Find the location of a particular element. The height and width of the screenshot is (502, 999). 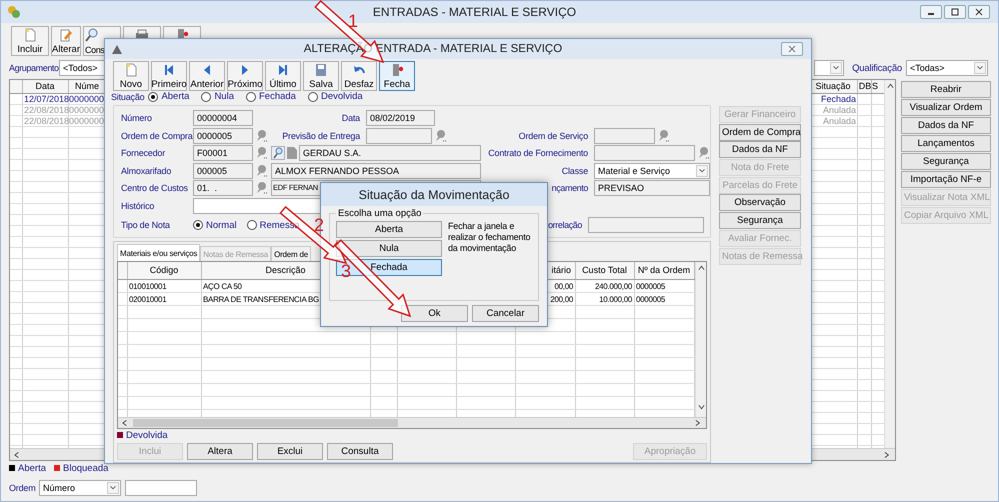

table-cell-text: Fechada is located at coordinates (838, 99).